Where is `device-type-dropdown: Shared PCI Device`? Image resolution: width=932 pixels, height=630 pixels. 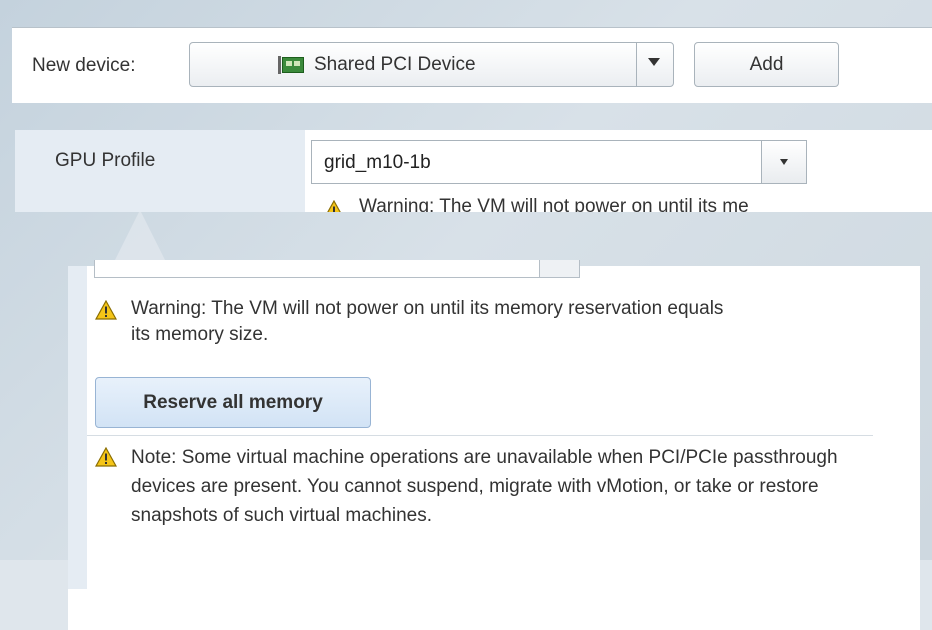 device-type-dropdown: Shared PCI Device is located at coordinates (431, 64).